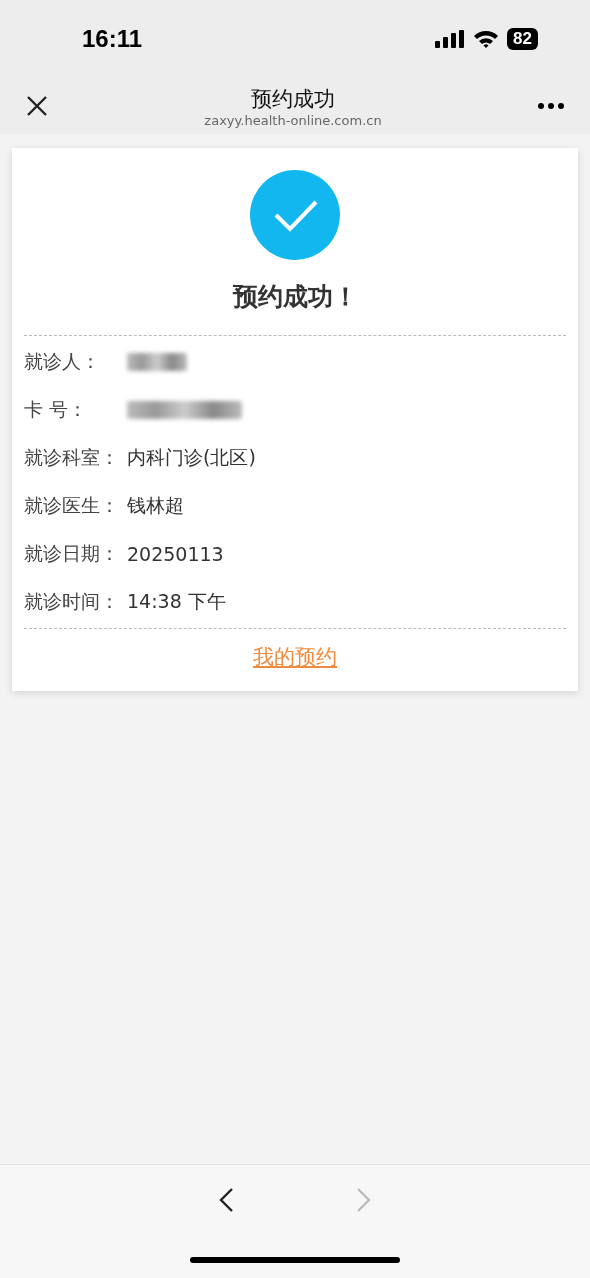 The image size is (590, 1278). What do you see at coordinates (295, 297) in the screenshot?
I see `success-title: 预约成功！` at bounding box center [295, 297].